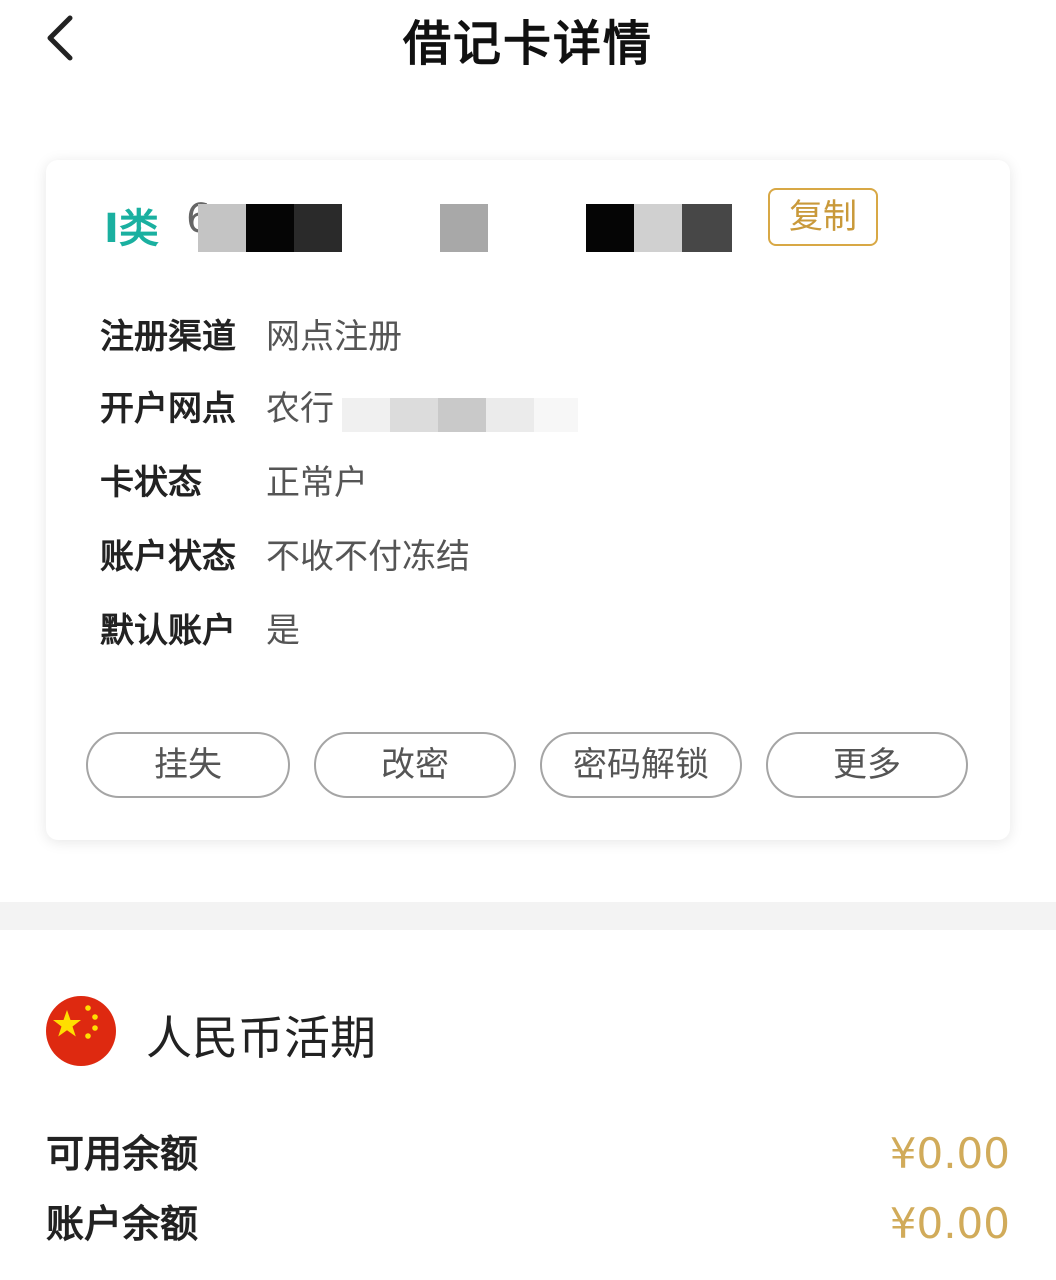 This screenshot has width=1056, height=1280. What do you see at coordinates (528, 1154) in the screenshot?
I see `available-balance-row: 可用余额 ¥0.00` at bounding box center [528, 1154].